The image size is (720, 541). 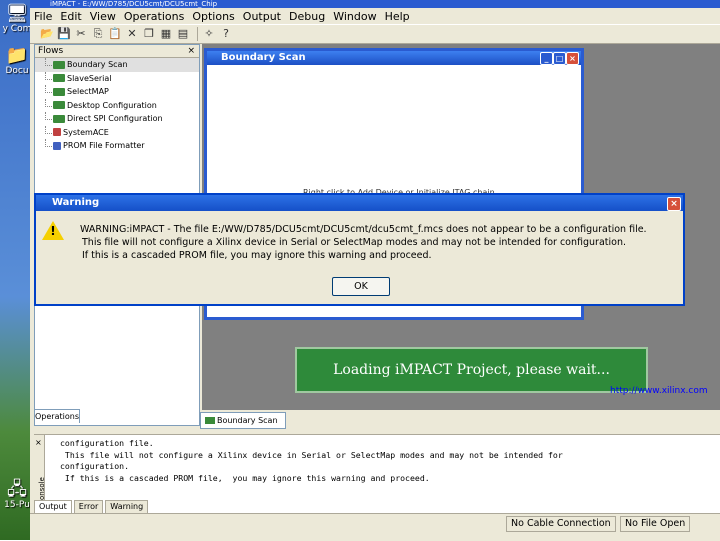 What do you see at coordinates (197, 34) in the screenshot?
I see `toolbar-separator` at bounding box center [197, 34].